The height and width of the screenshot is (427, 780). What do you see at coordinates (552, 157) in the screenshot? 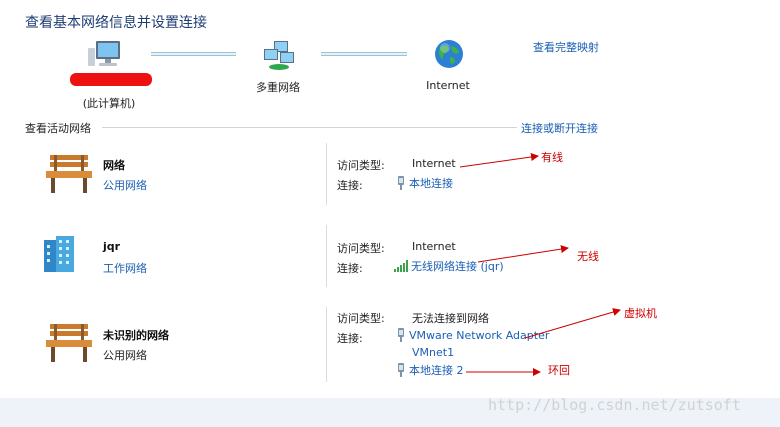
I see `annotation-wired: 有线` at bounding box center [552, 157].